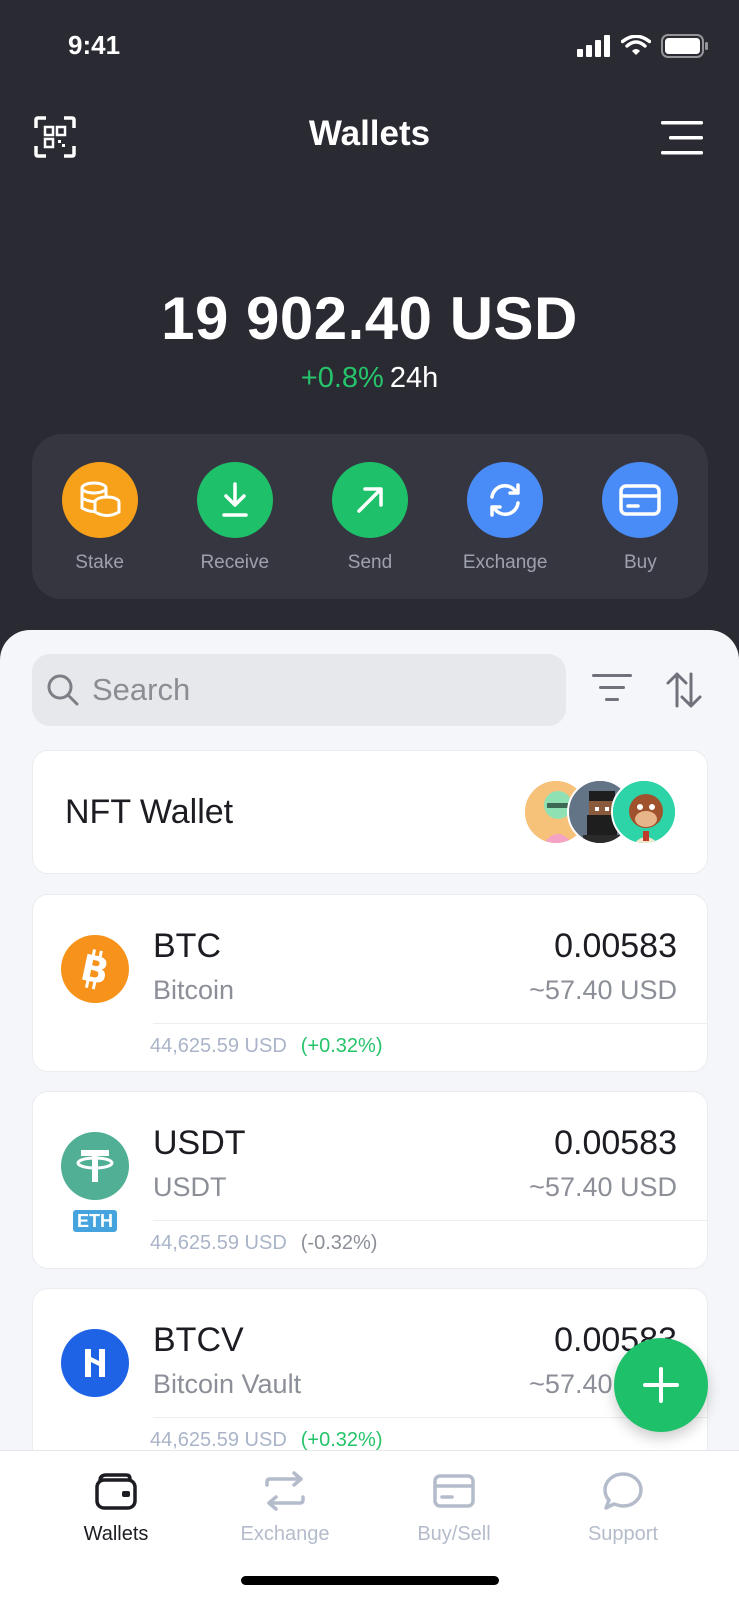 This screenshot has width=739, height=1600. What do you see at coordinates (194, 990) in the screenshot?
I see `coin-name: Bitcoin` at bounding box center [194, 990].